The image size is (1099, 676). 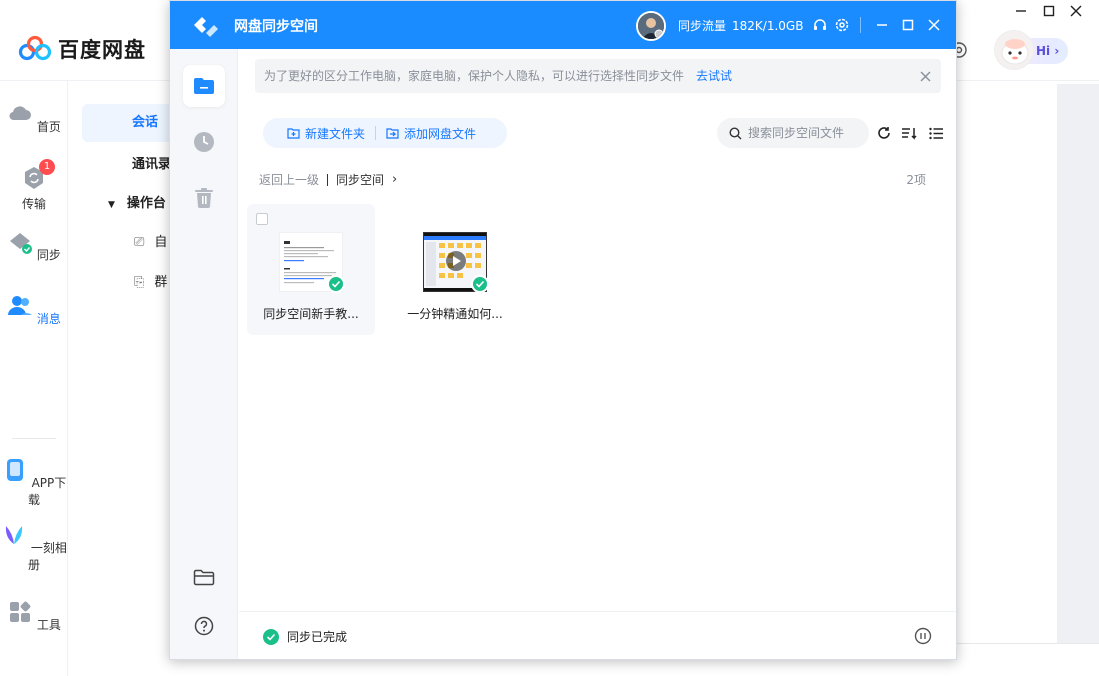 What do you see at coordinates (328, 179) in the screenshot?
I see `breadcrumb-divider` at bounding box center [328, 179].